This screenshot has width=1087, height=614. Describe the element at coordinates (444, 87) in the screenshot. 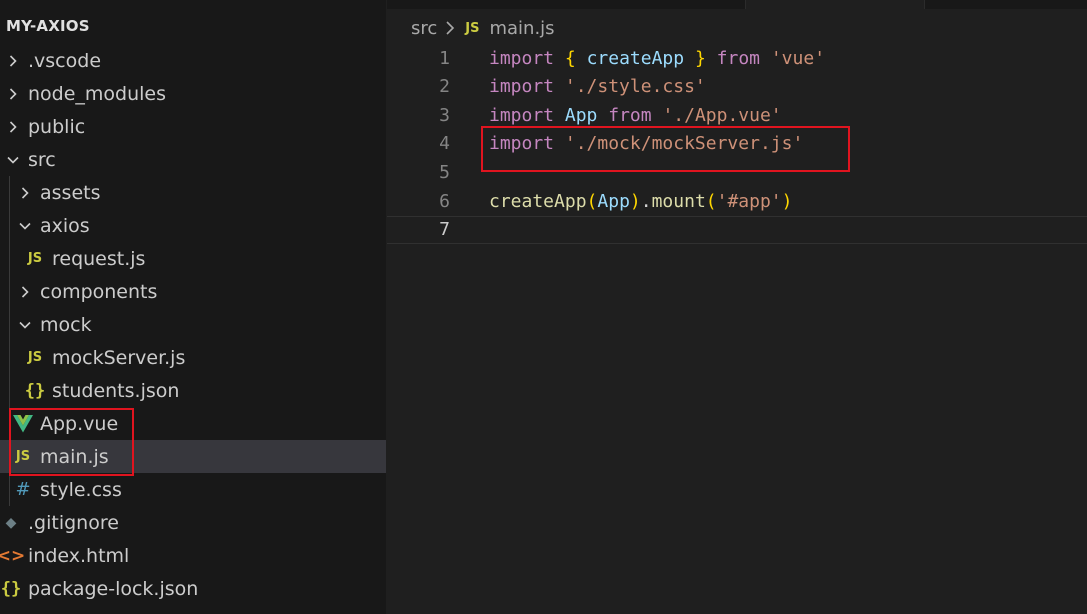

I see `line-number: 2` at that location.